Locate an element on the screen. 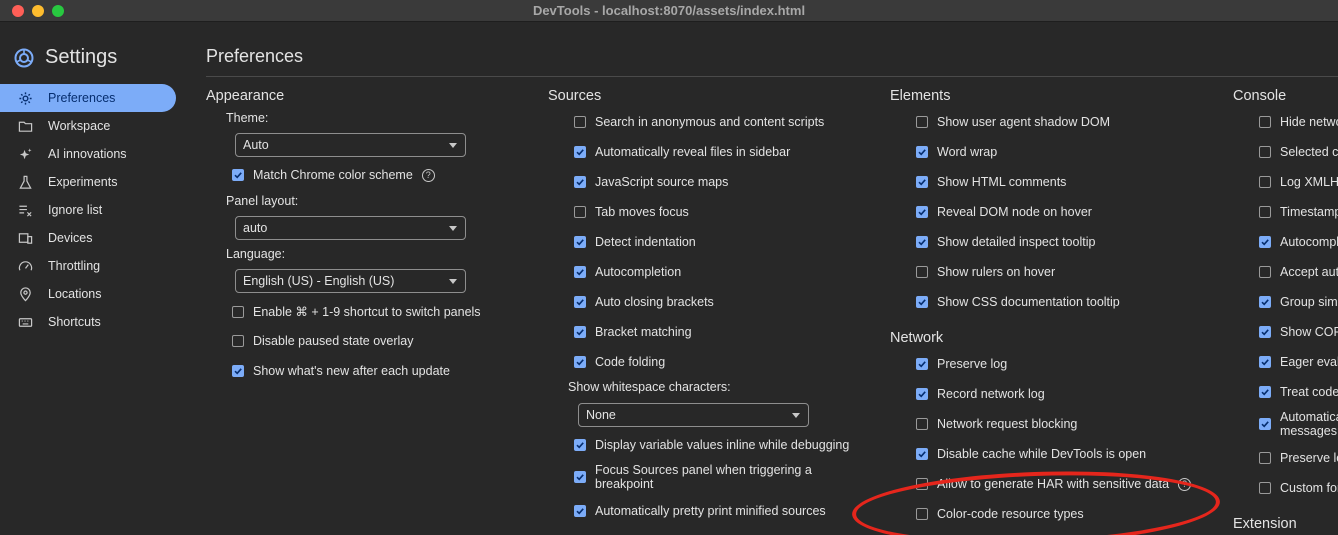 The height and width of the screenshot is (535, 1338). language-select: English (US) - English (US) is located at coordinates (350, 281).